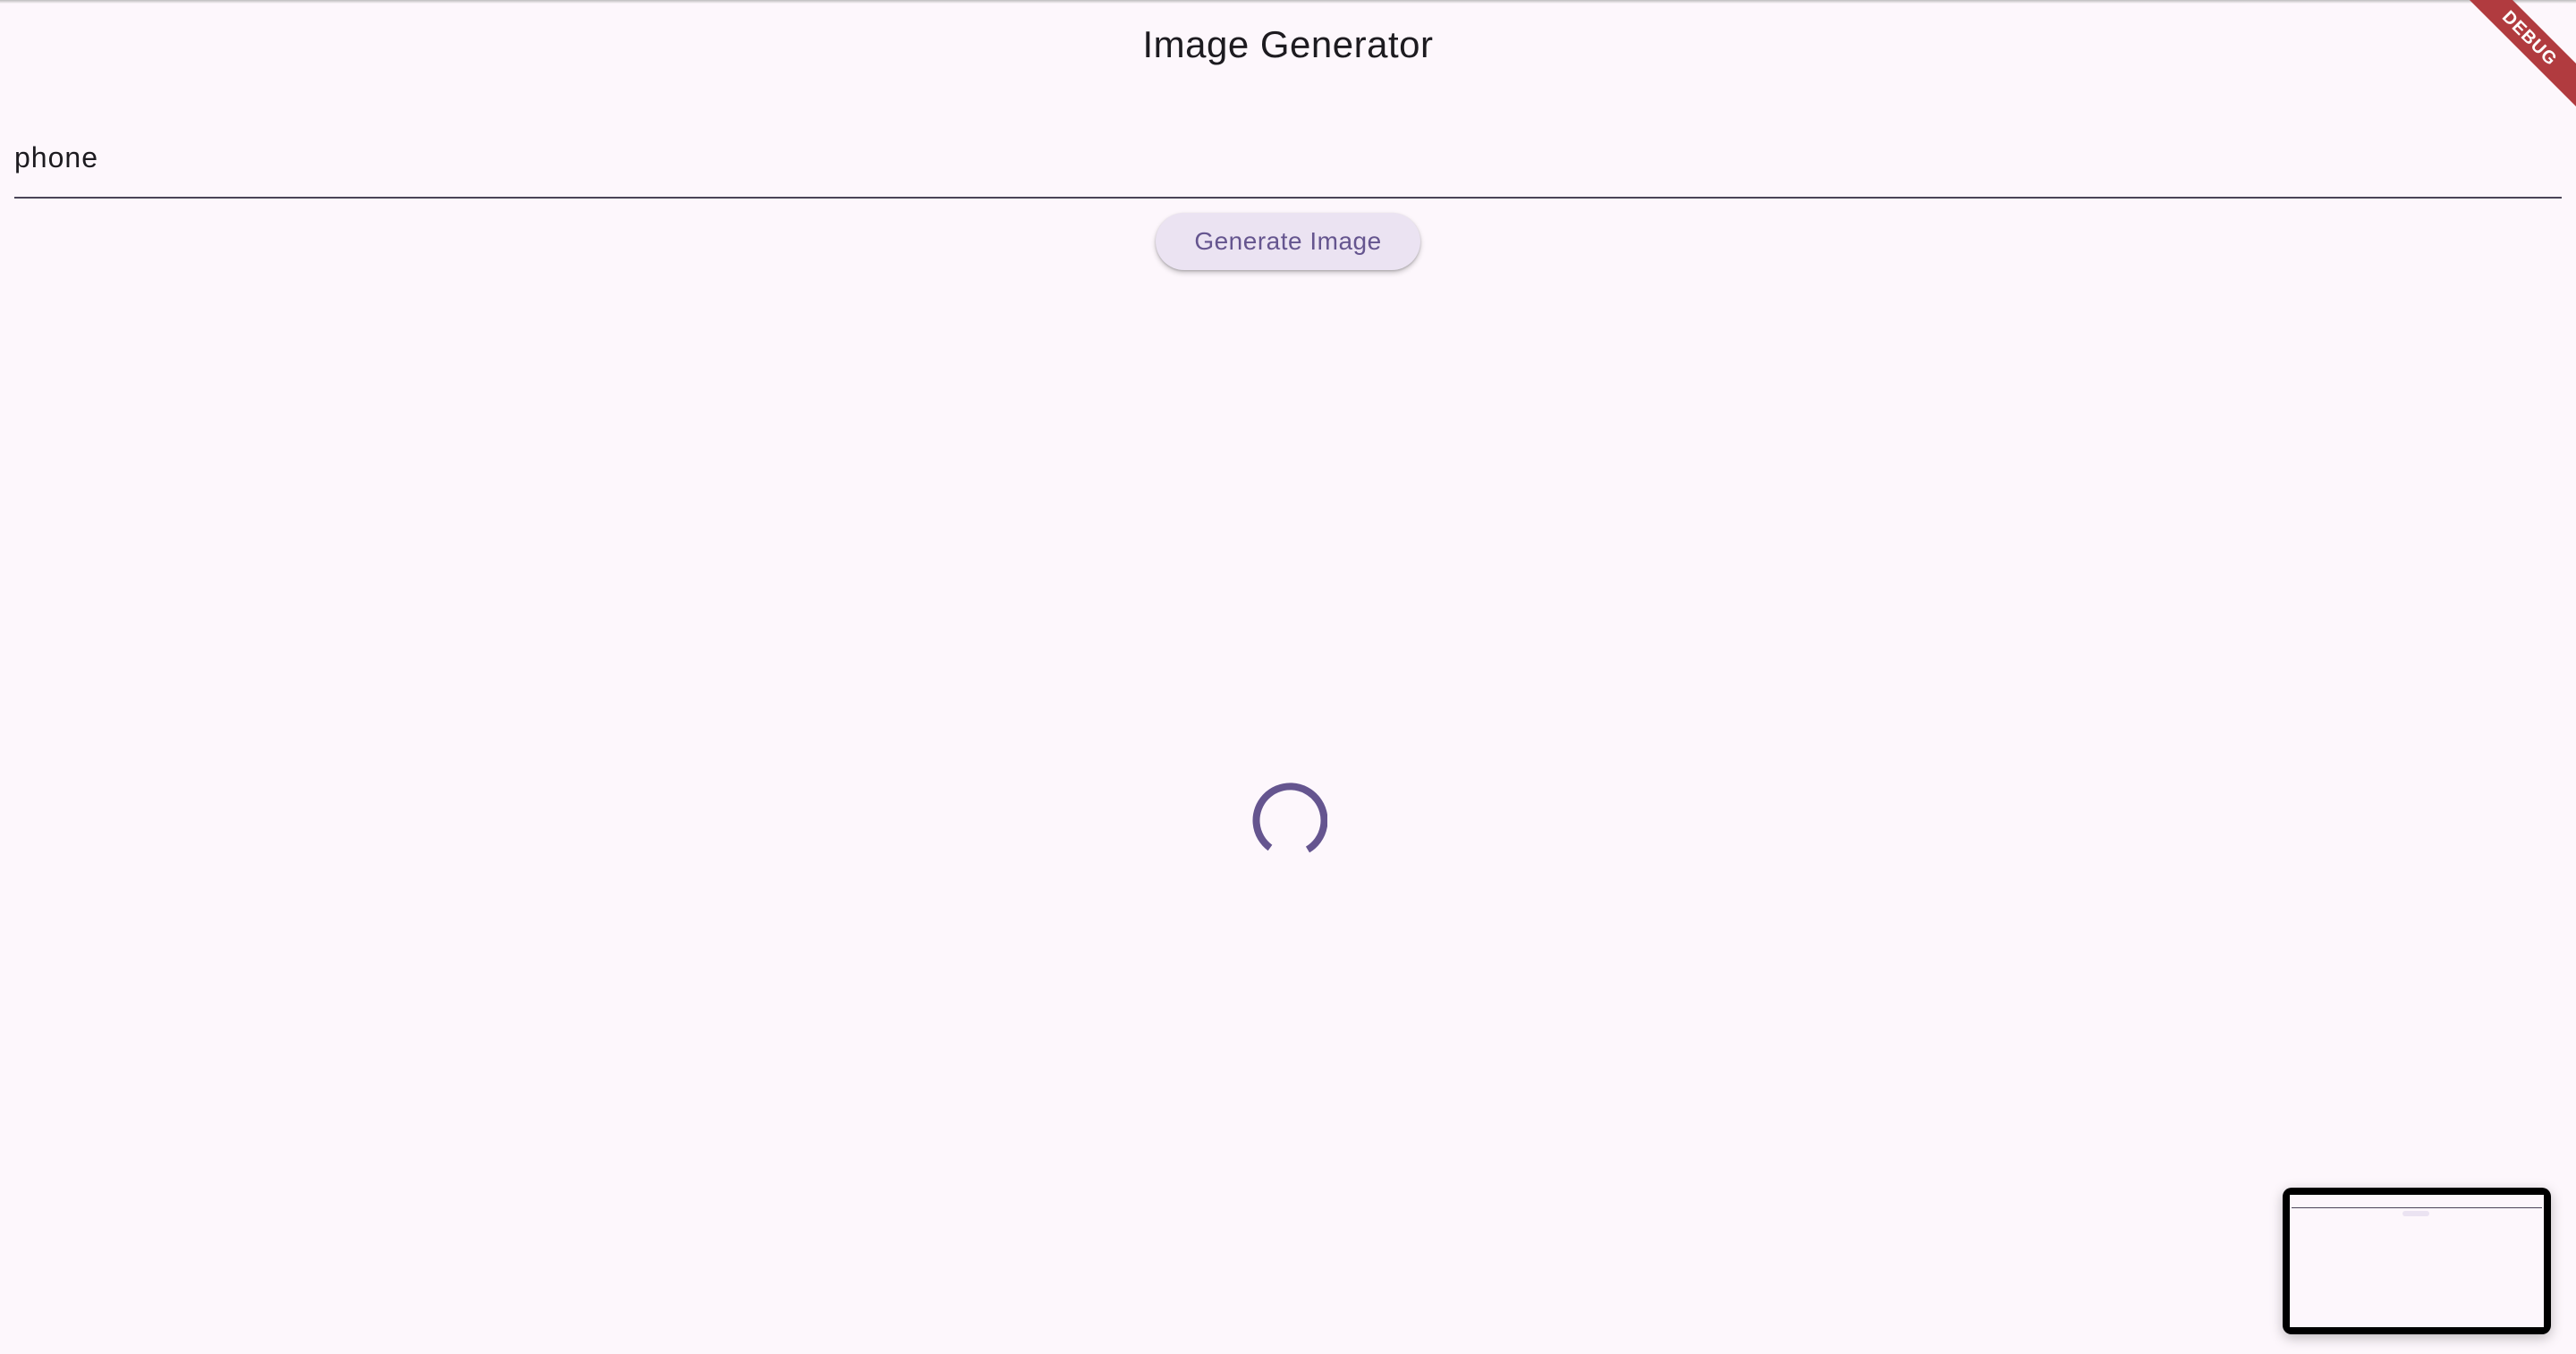 Image resolution: width=2576 pixels, height=1354 pixels. I want to click on preview-thumbnail-screen, so click(2417, 1261).